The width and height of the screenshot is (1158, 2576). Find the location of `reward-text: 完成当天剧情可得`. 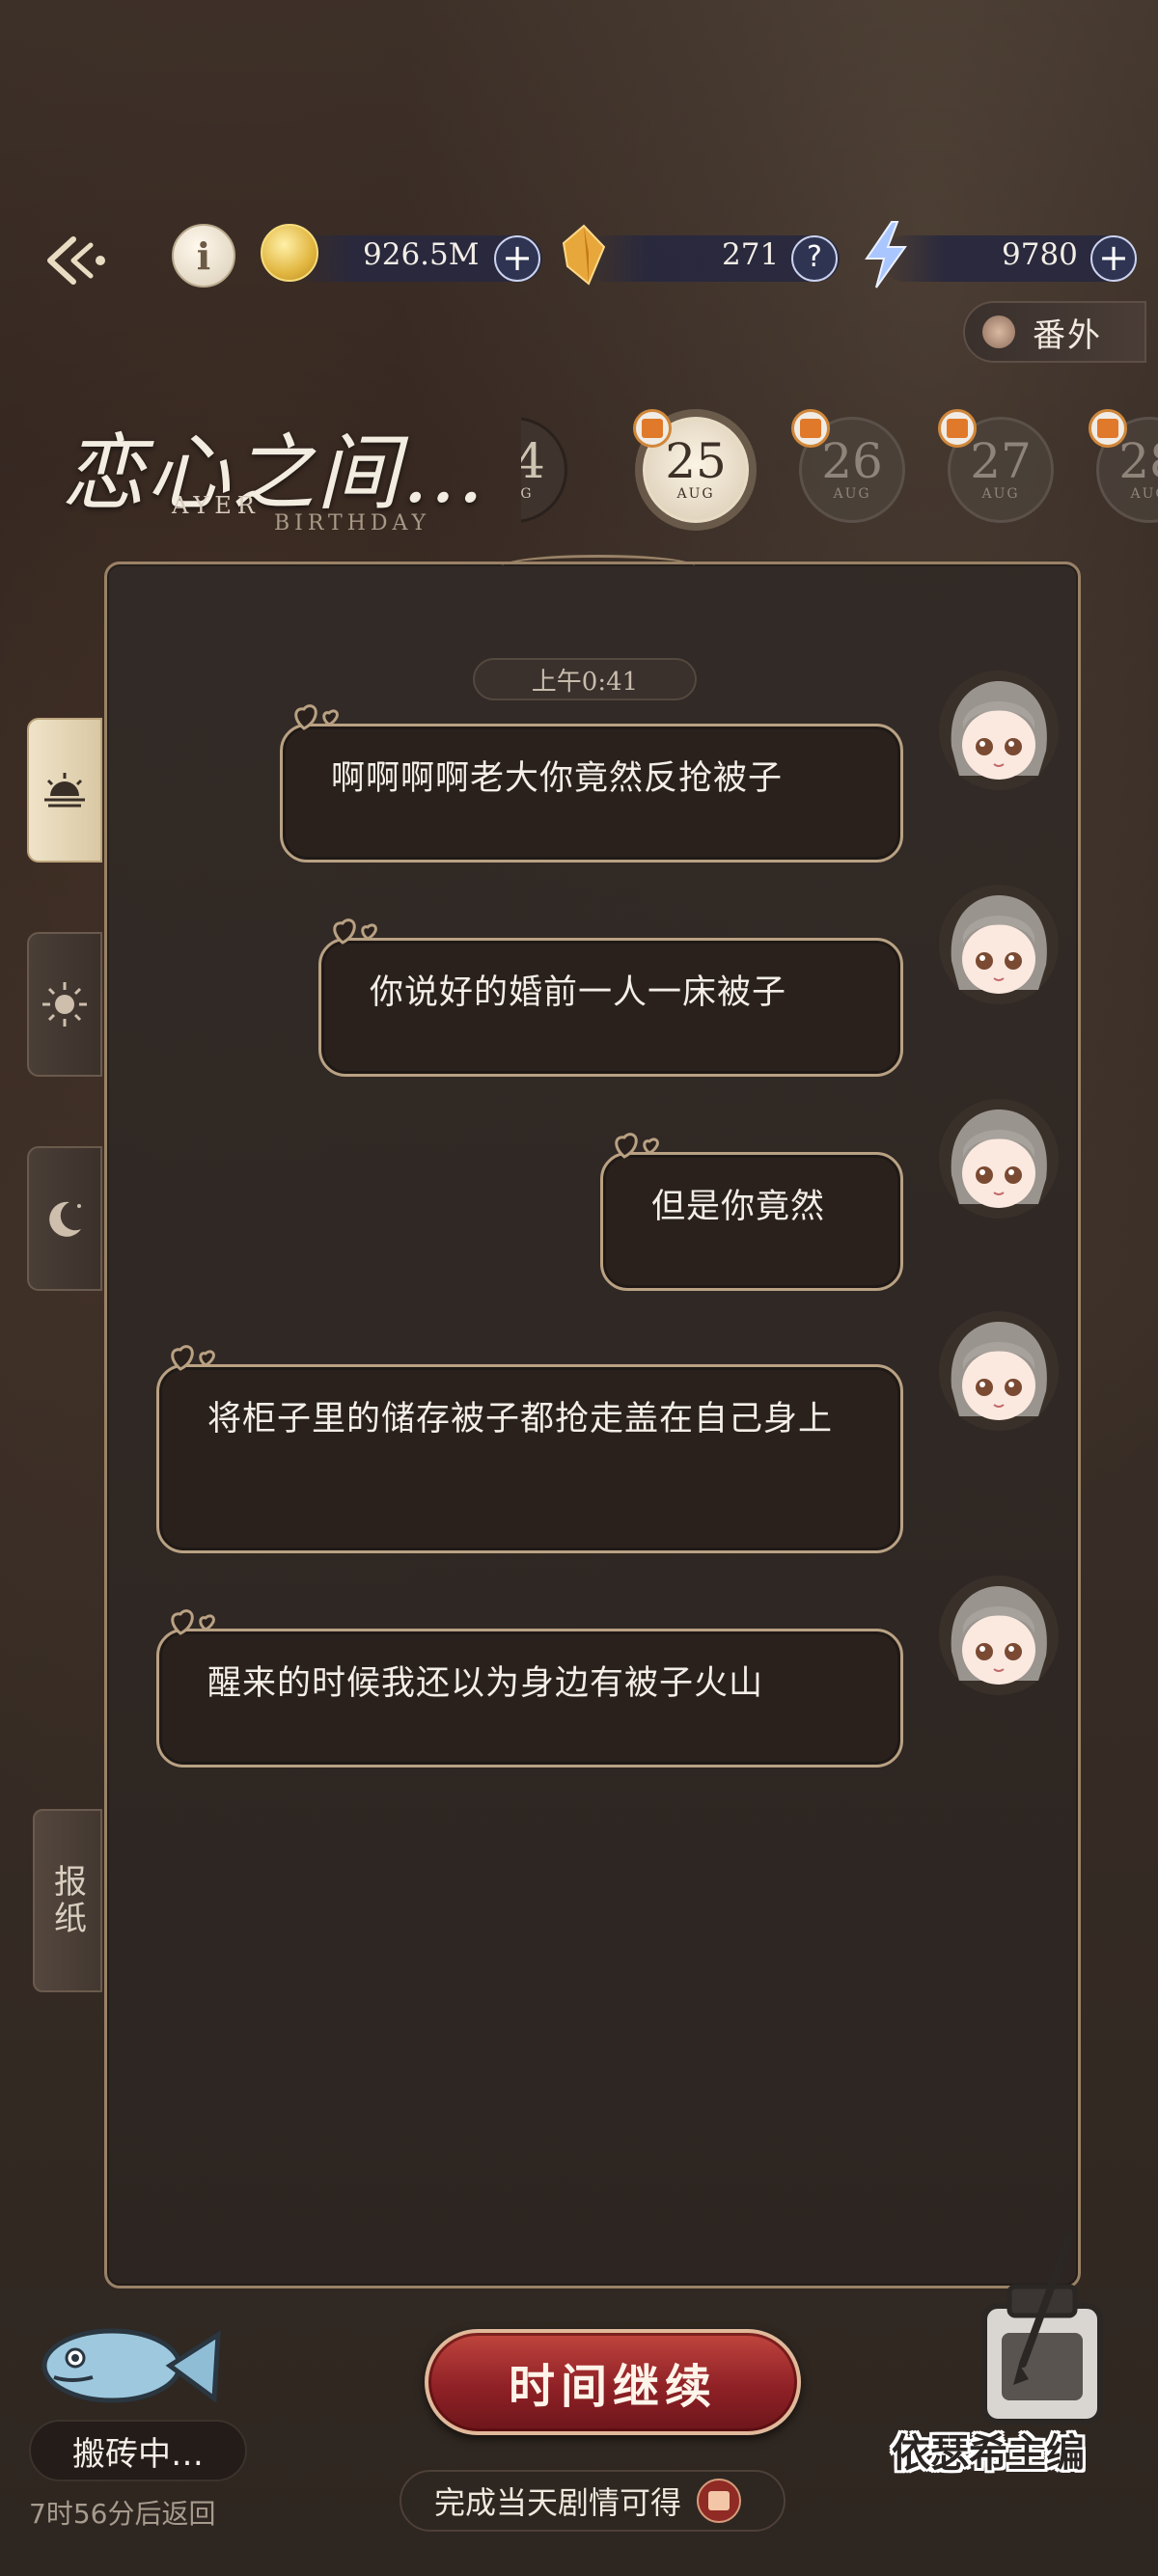

reward-text: 完成当天剧情可得 is located at coordinates (558, 2503).